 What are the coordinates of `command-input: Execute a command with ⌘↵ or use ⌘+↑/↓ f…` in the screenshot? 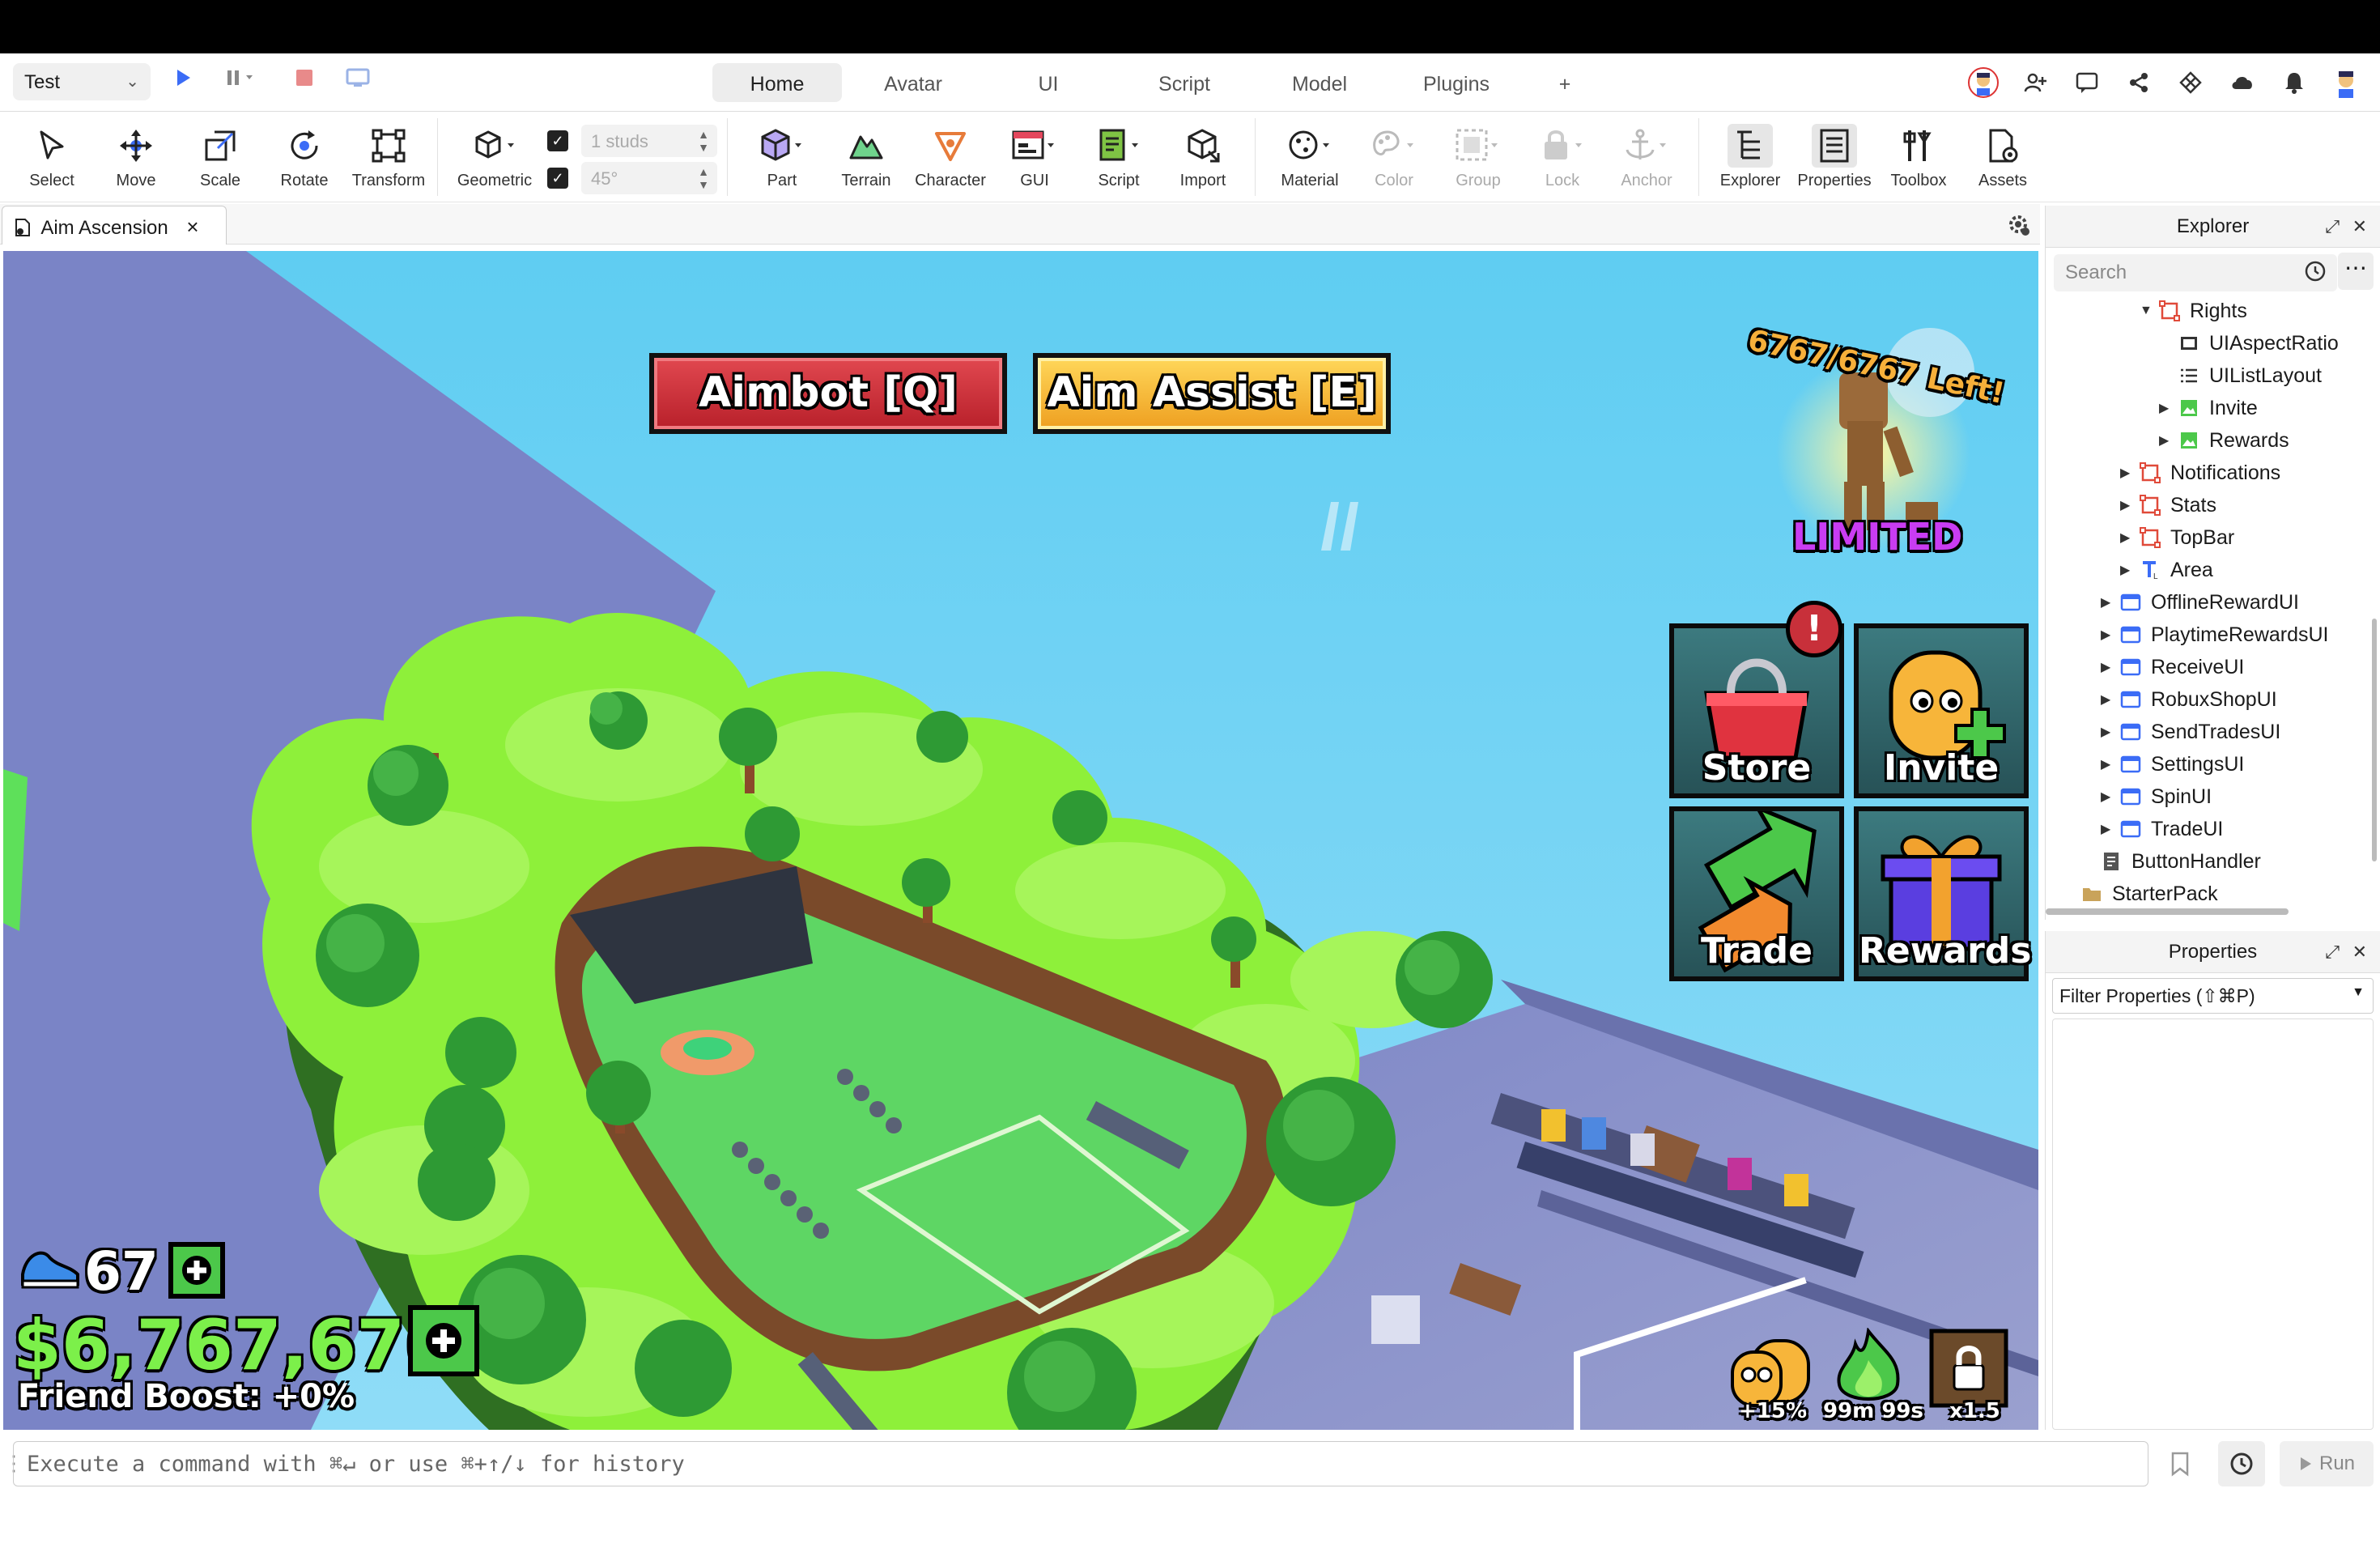 It's located at (1080, 1464).